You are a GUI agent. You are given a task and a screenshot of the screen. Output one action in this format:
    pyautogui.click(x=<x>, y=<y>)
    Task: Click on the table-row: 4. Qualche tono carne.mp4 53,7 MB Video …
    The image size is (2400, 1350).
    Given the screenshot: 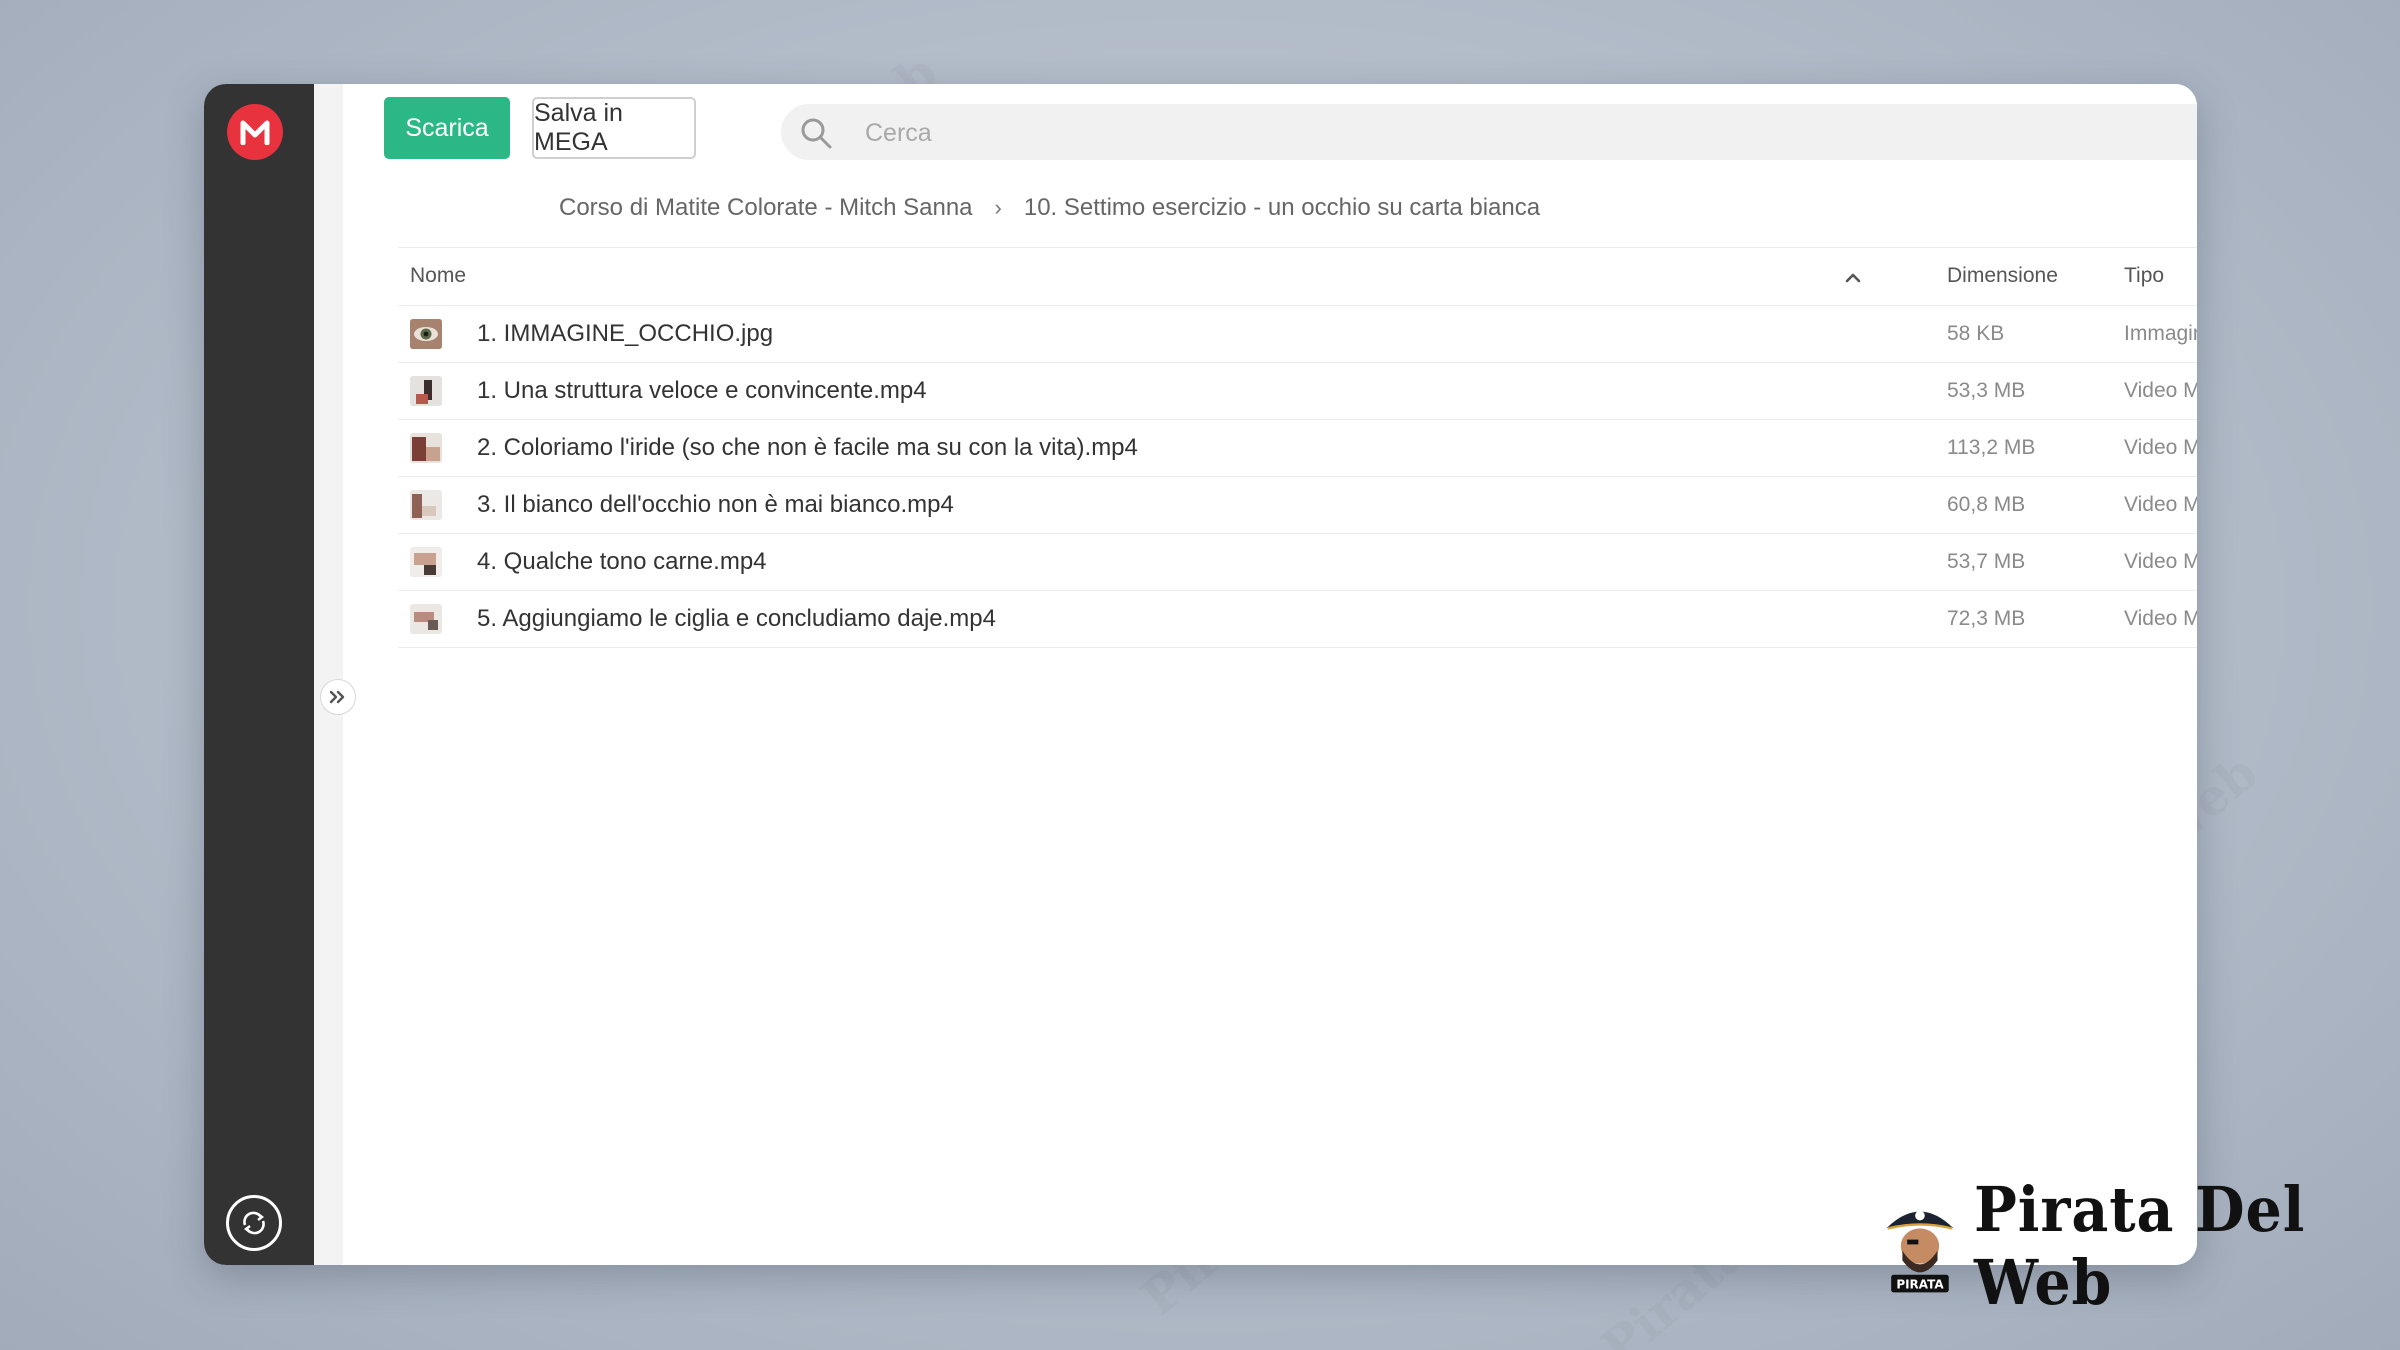 What is the action you would take?
    pyautogui.click(x=1297, y=562)
    